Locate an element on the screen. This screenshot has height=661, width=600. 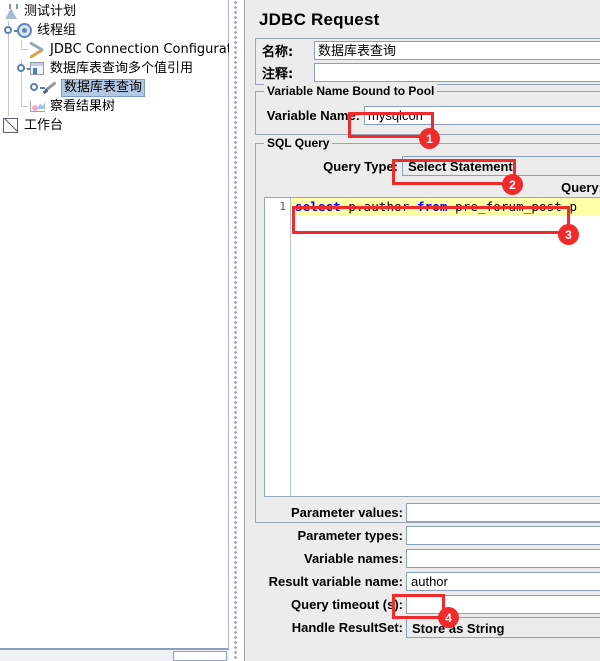
variable-name-row: Variable Name: mysqlcon is located at coordinates (428, 115).